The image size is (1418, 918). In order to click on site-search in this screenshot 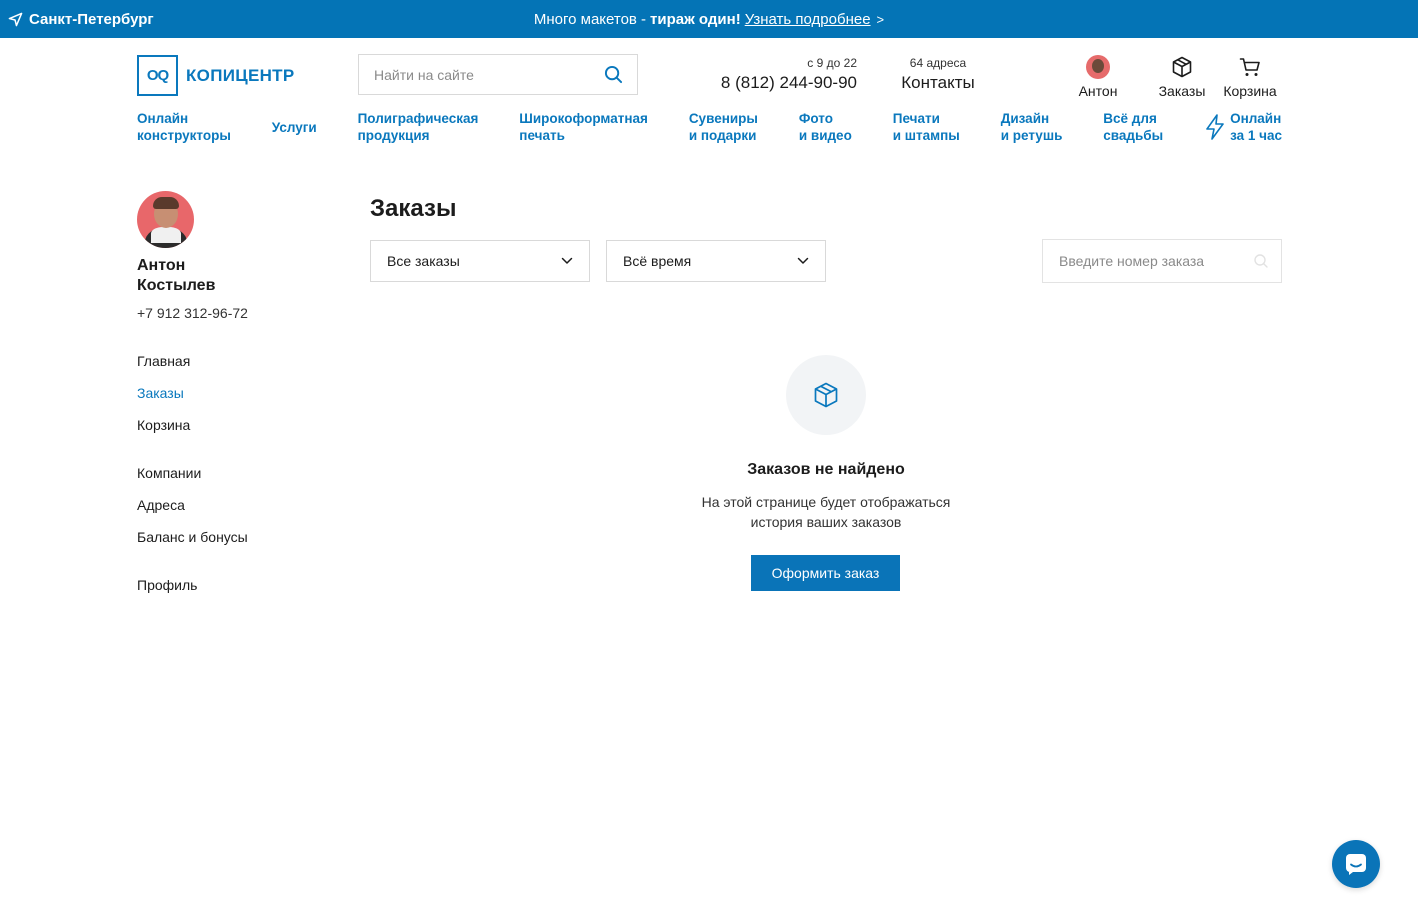, I will do `click(498, 74)`.